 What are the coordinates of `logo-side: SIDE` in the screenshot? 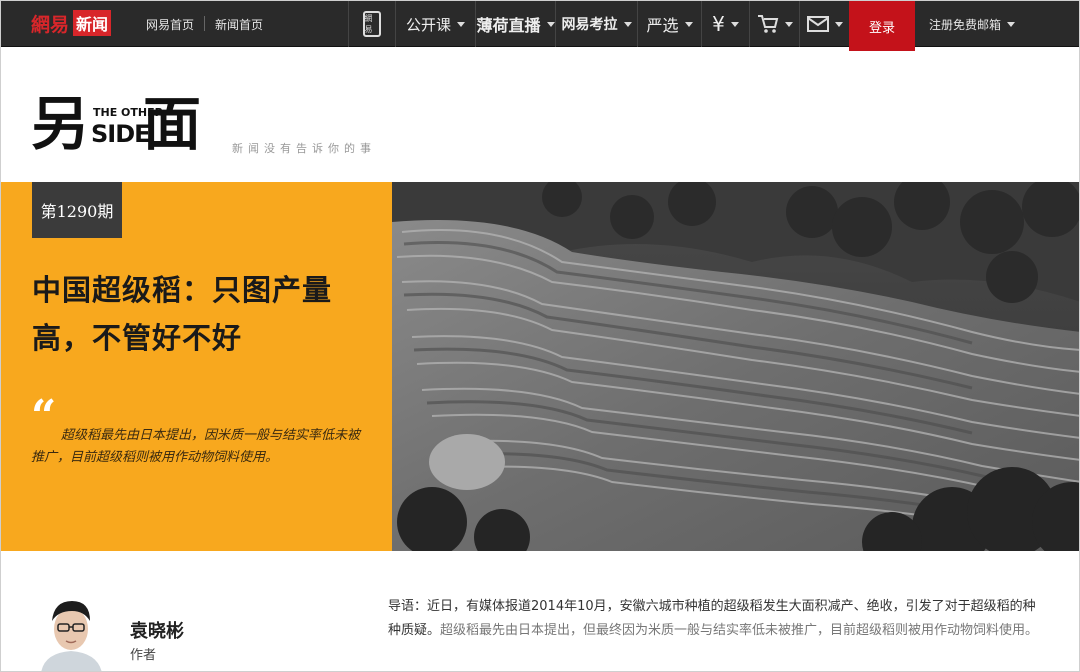 It's located at (121, 134).